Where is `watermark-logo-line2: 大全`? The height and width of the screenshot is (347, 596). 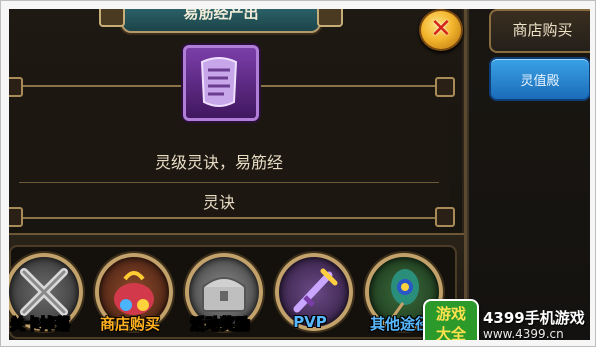 watermark-logo-line2: 大全 is located at coordinates (450, 332).